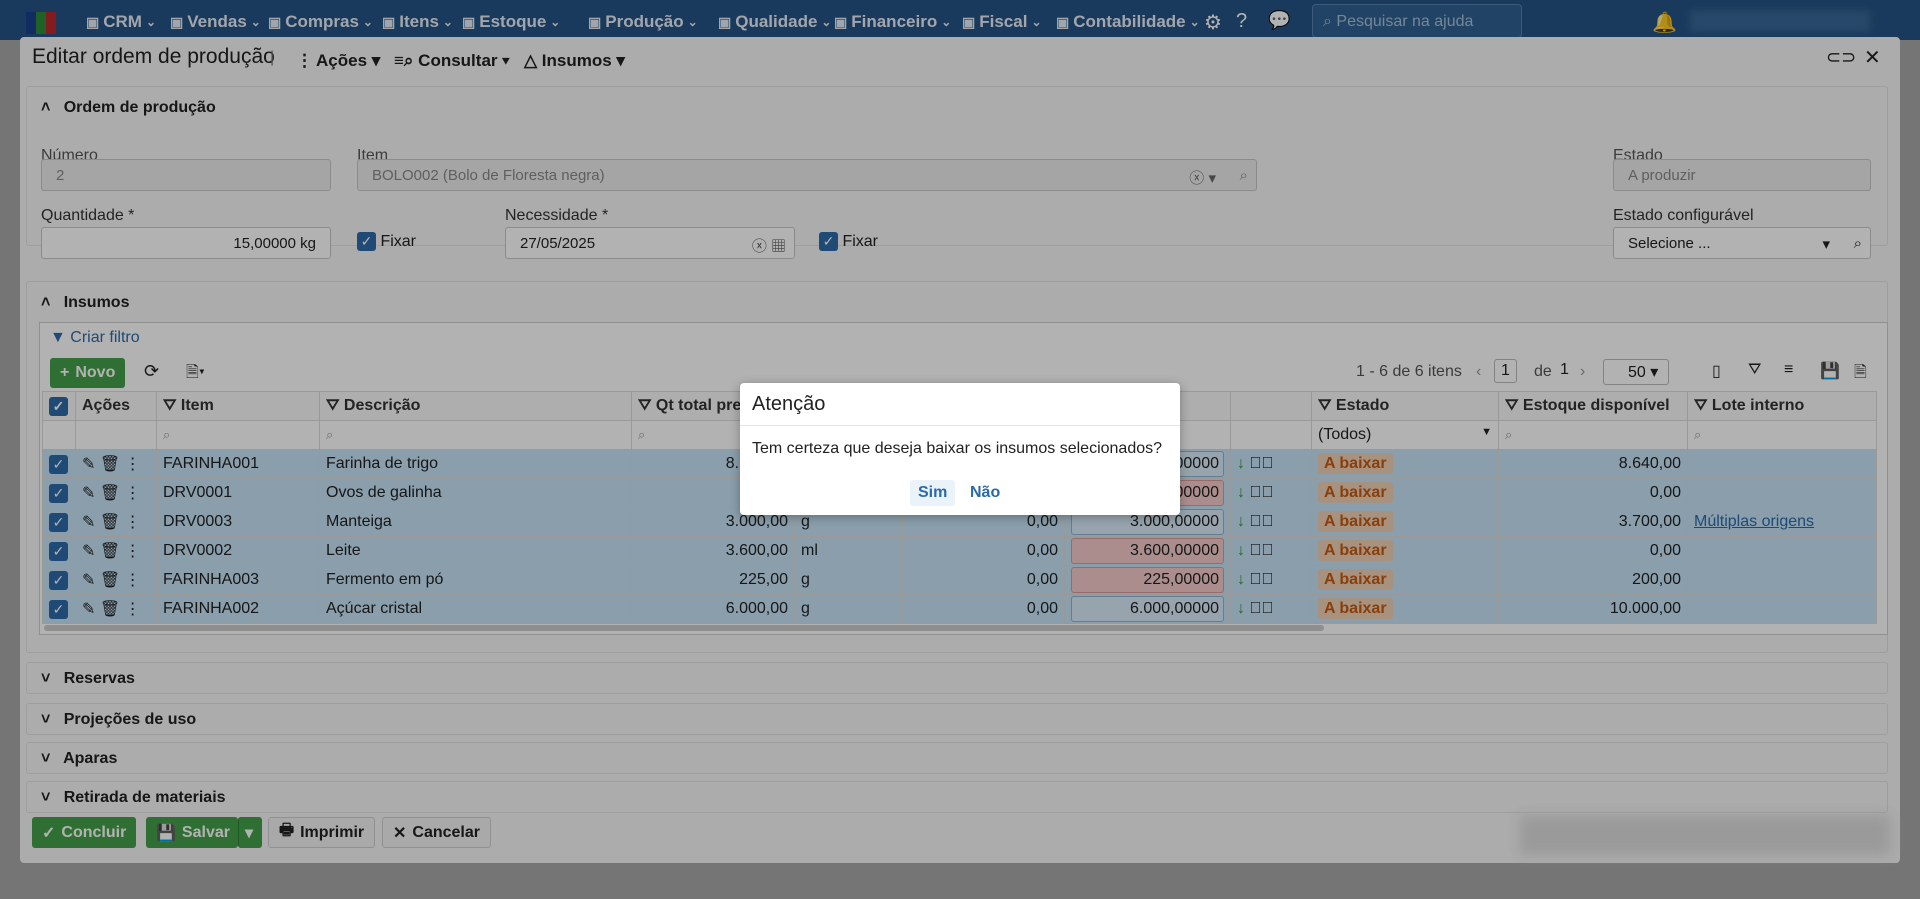 This screenshot has height=899, width=1920. What do you see at coordinates (789, 404) in the screenshot?
I see `dialog-title: Atenção` at bounding box center [789, 404].